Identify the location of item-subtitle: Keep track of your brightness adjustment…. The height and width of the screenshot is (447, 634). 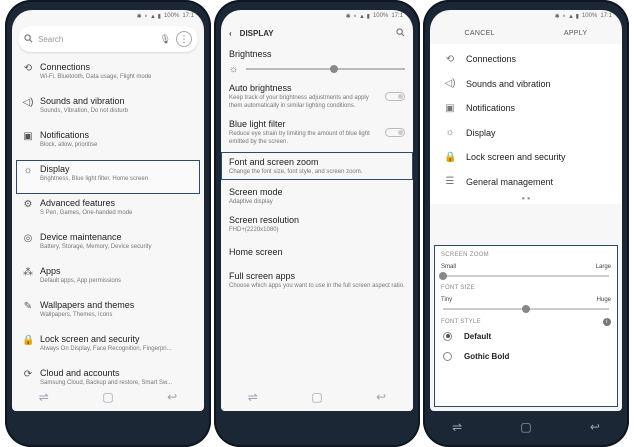
(299, 102).